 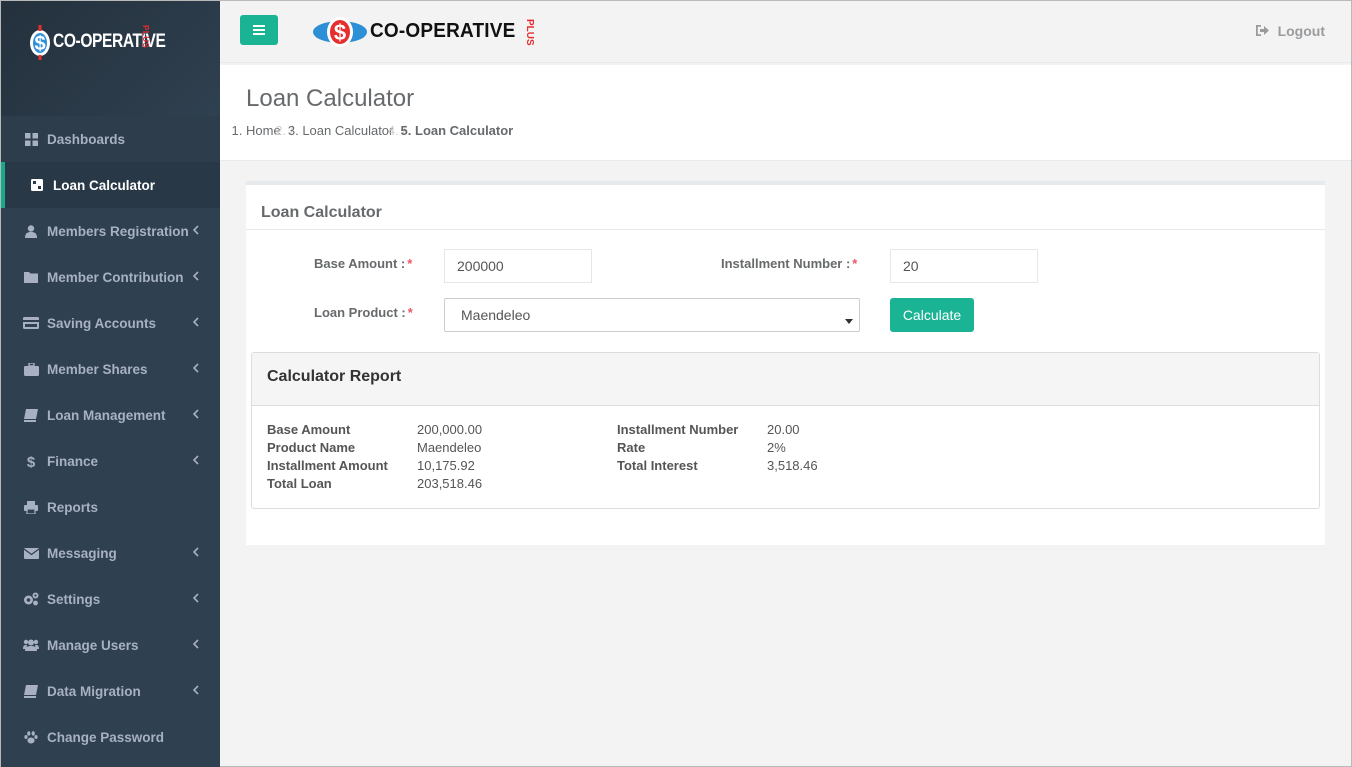 I want to click on sidebar-item-label: Loan Calculator, so click(x=104, y=185).